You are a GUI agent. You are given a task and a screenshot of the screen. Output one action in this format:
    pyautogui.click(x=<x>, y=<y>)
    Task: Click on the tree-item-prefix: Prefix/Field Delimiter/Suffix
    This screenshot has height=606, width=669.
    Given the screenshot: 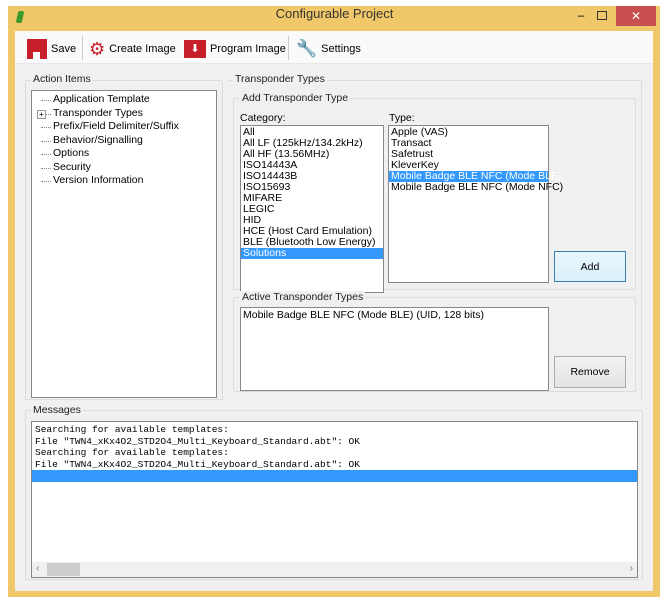 What is the action you would take?
    pyautogui.click(x=124, y=127)
    